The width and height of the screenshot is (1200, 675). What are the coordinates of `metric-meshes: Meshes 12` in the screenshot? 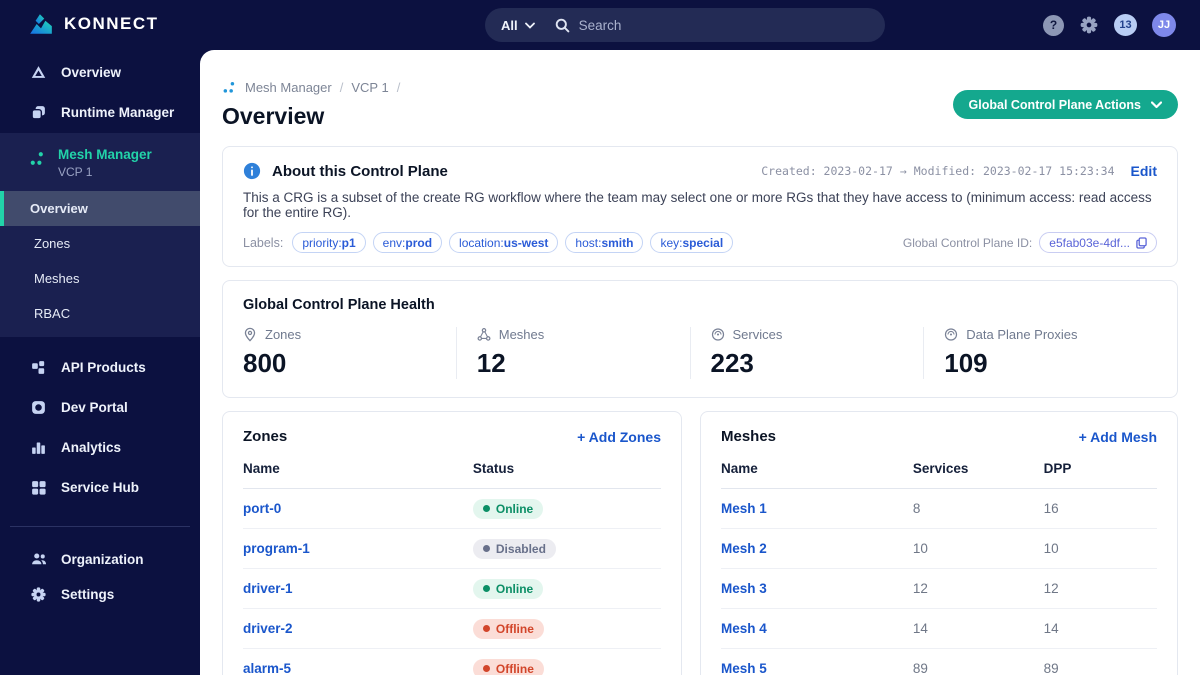 It's located at (572, 353).